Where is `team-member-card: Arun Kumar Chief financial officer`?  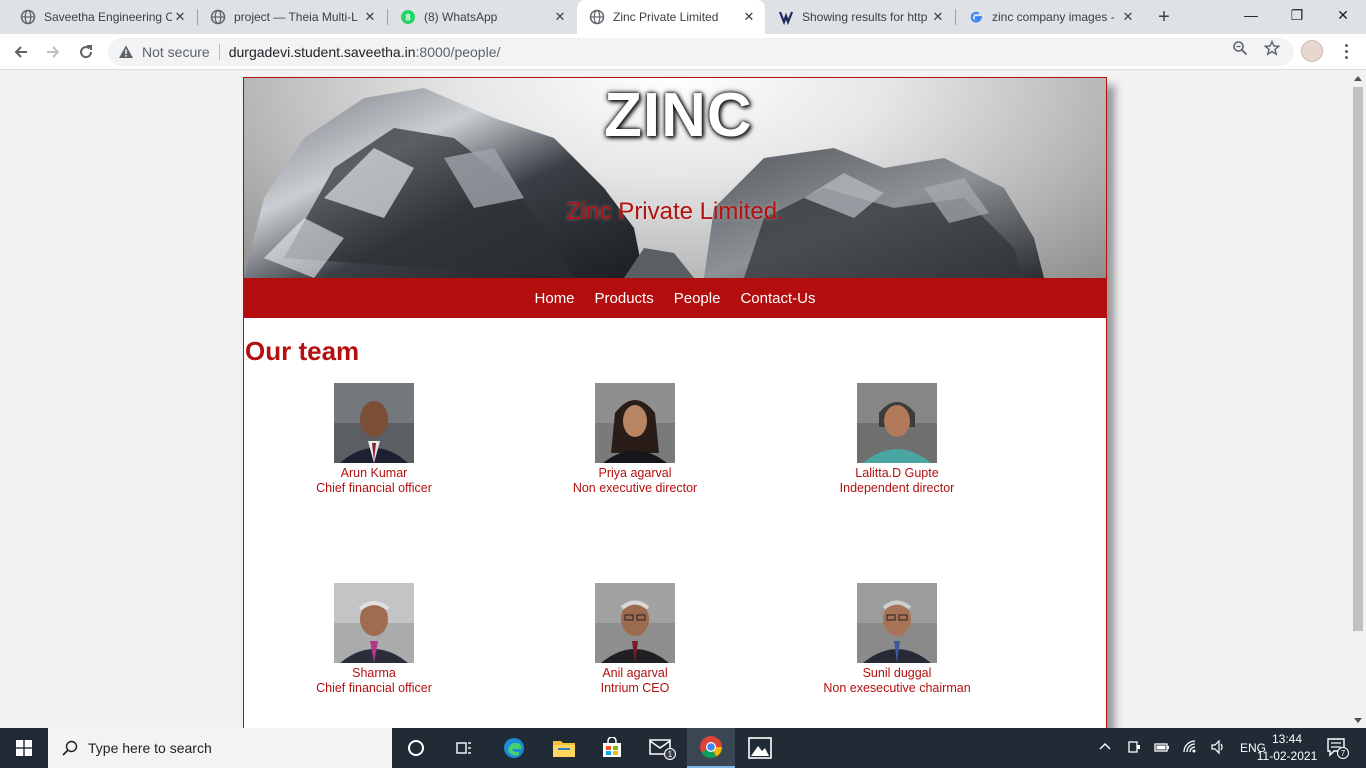 team-member-card: Arun Kumar Chief financial officer is located at coordinates (374, 439).